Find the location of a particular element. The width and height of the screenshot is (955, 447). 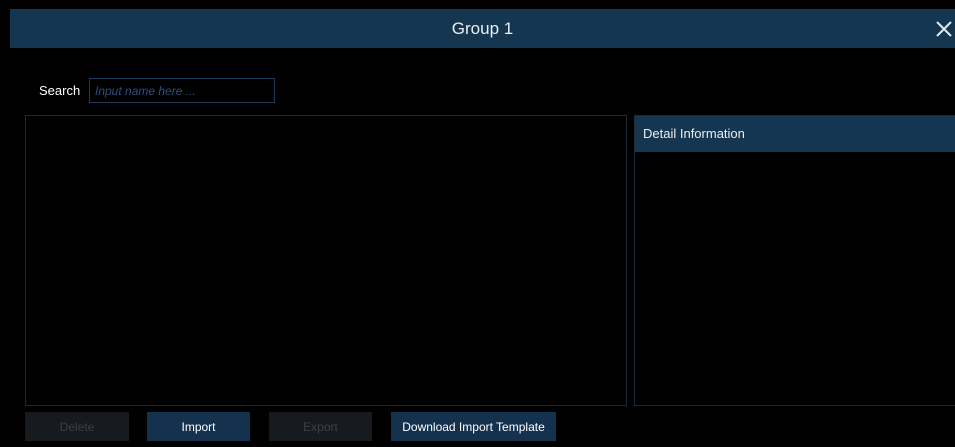

delete-button: Delete is located at coordinates (77, 426).